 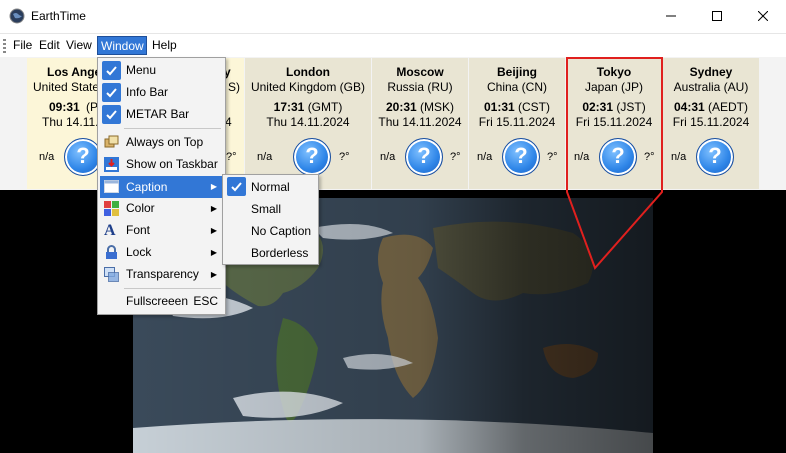 I want to click on earth-app-icon, so click(x=17, y=16).